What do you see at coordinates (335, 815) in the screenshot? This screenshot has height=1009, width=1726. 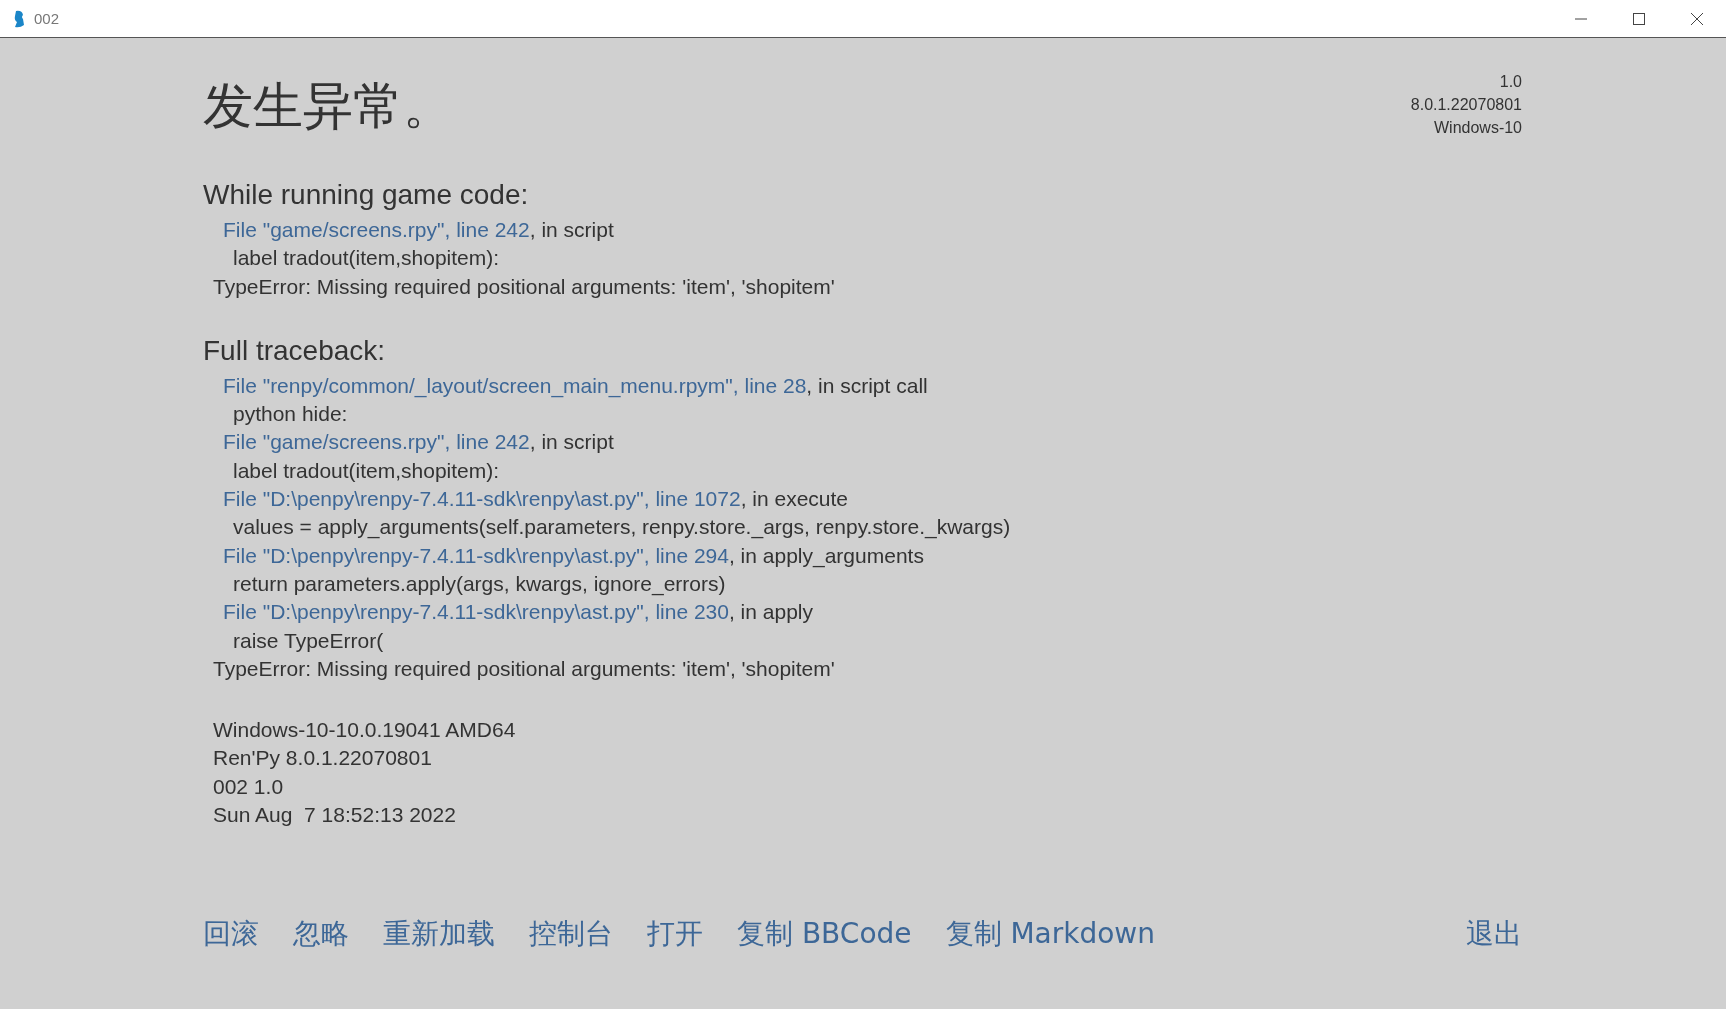 I see `system-info: Sun Aug 7 18:52:13 2022` at bounding box center [335, 815].